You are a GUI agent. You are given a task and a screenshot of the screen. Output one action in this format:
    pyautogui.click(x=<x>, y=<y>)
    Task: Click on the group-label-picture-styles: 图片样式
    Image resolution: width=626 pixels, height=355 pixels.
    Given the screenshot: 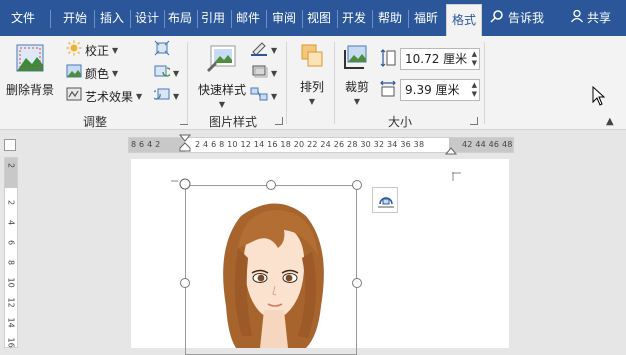 What is the action you would take?
    pyautogui.click(x=232, y=122)
    